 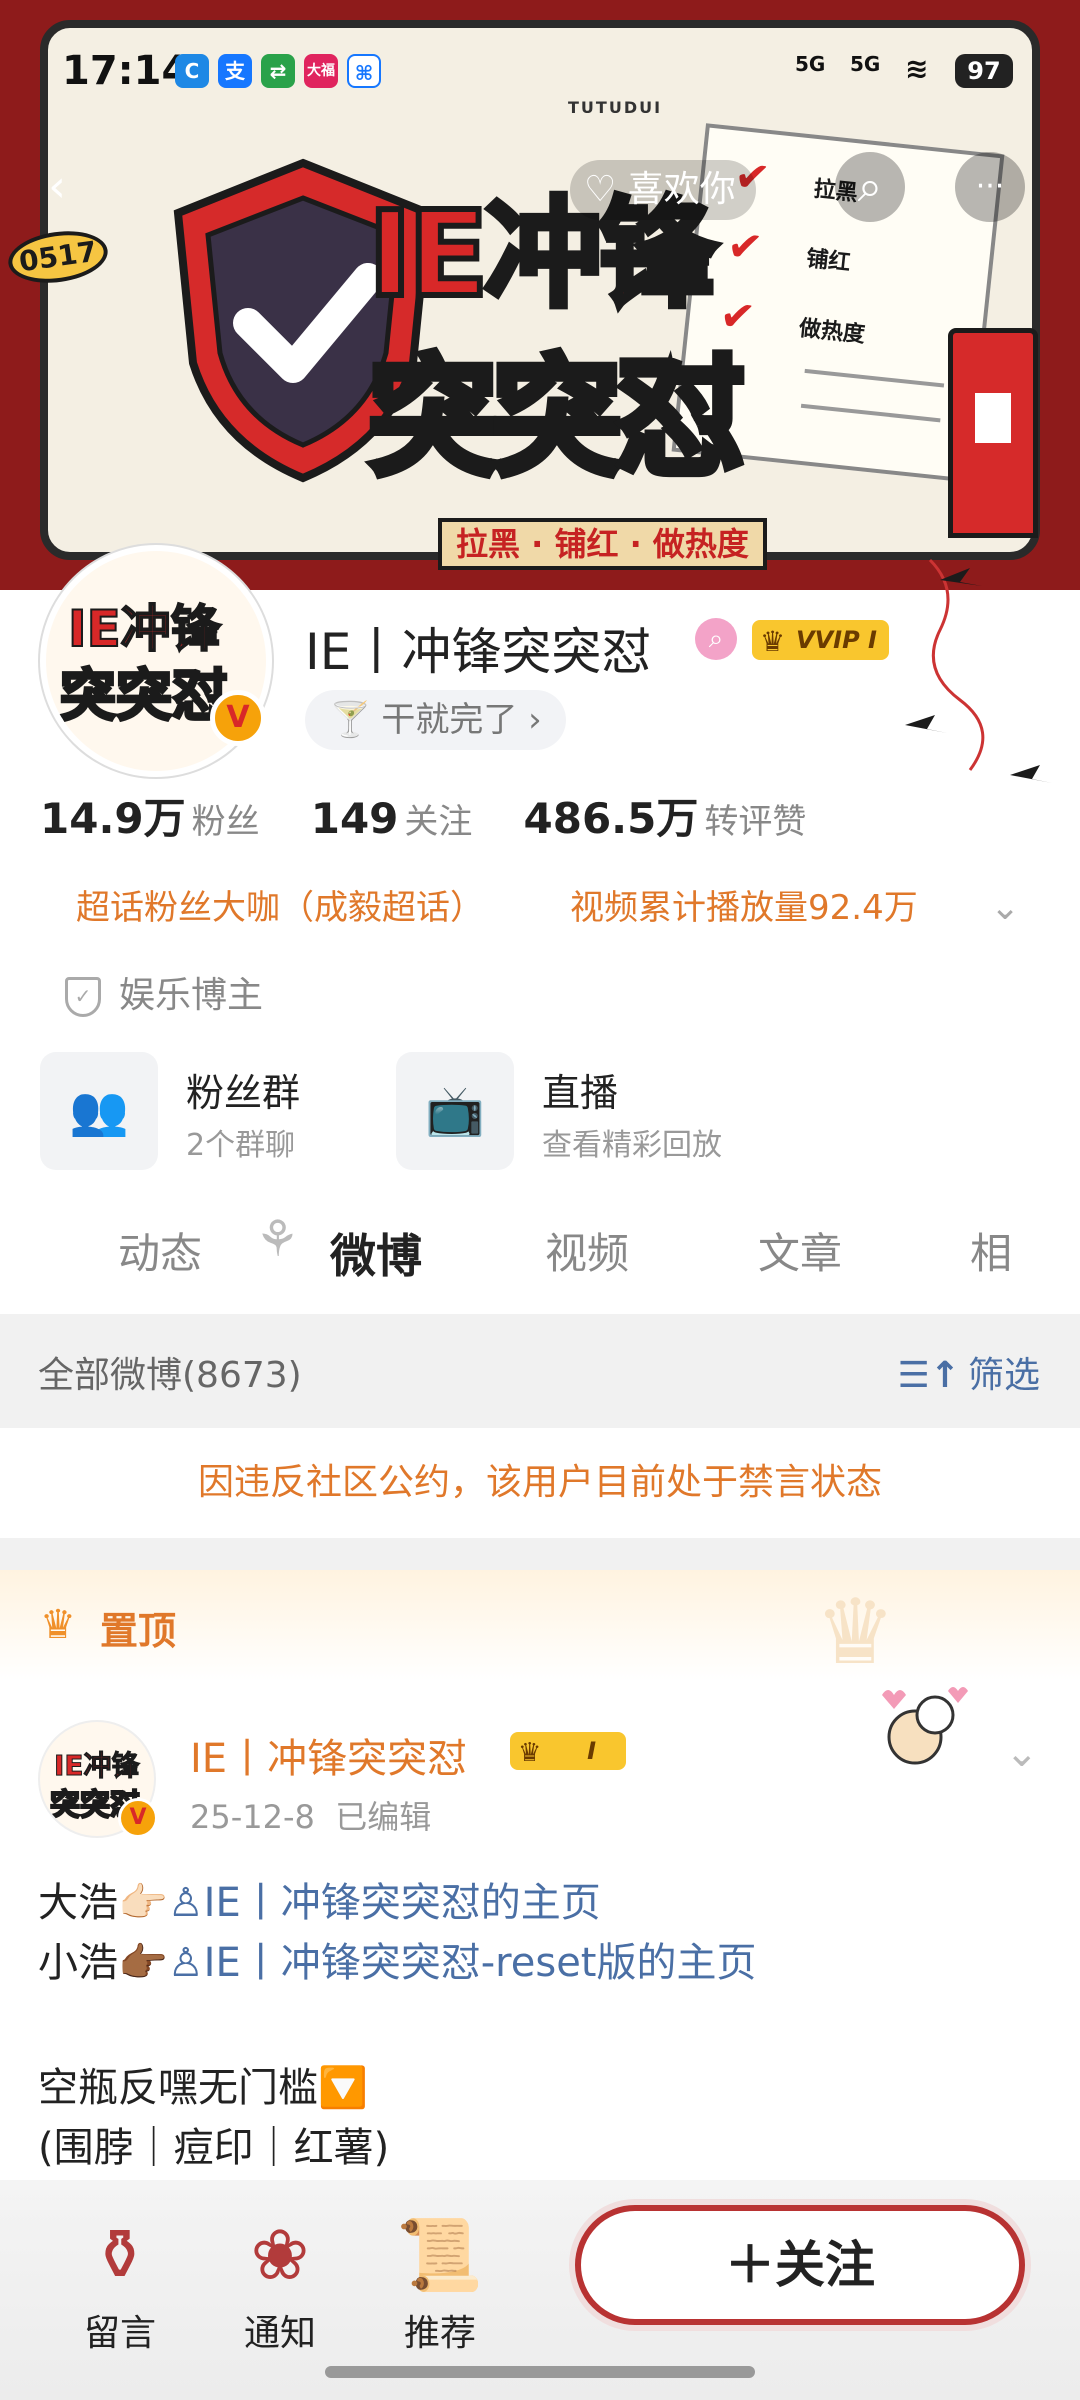 I want to click on status-bar: 17:14 C 支 ⇄ 大福 ⌘ 5G 5G ≋ 97, so click(x=540, y=70).